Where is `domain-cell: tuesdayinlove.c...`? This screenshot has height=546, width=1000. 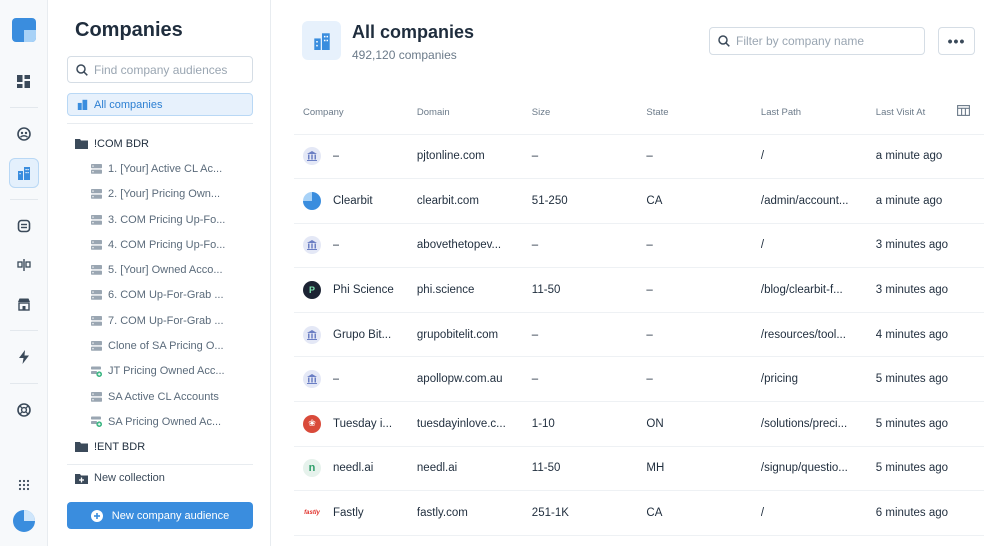
domain-cell: tuesdayinlove.c... is located at coordinates (465, 424).